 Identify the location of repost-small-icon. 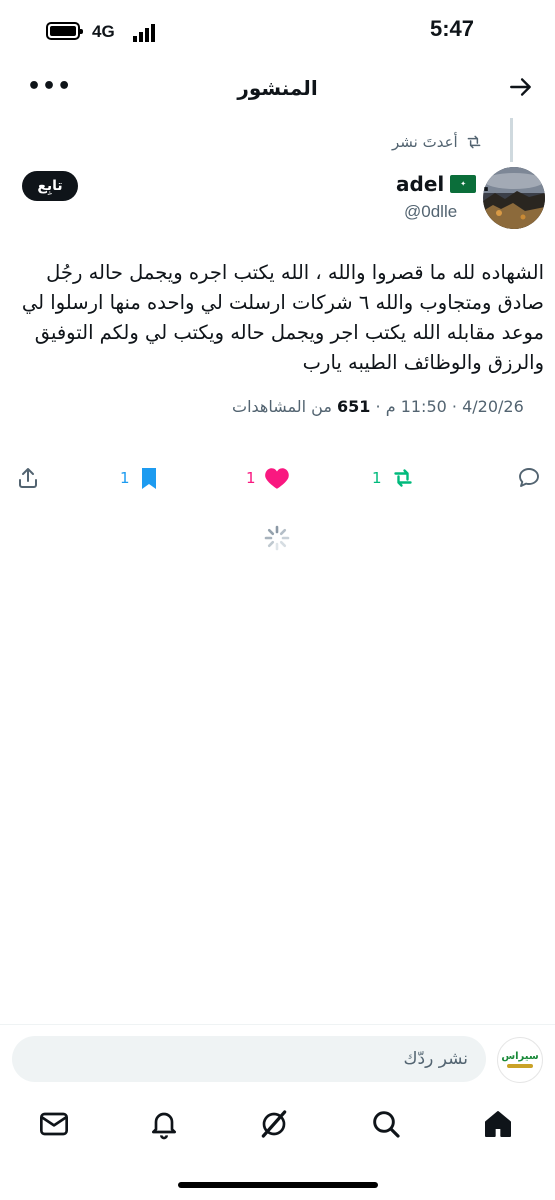
(474, 142).